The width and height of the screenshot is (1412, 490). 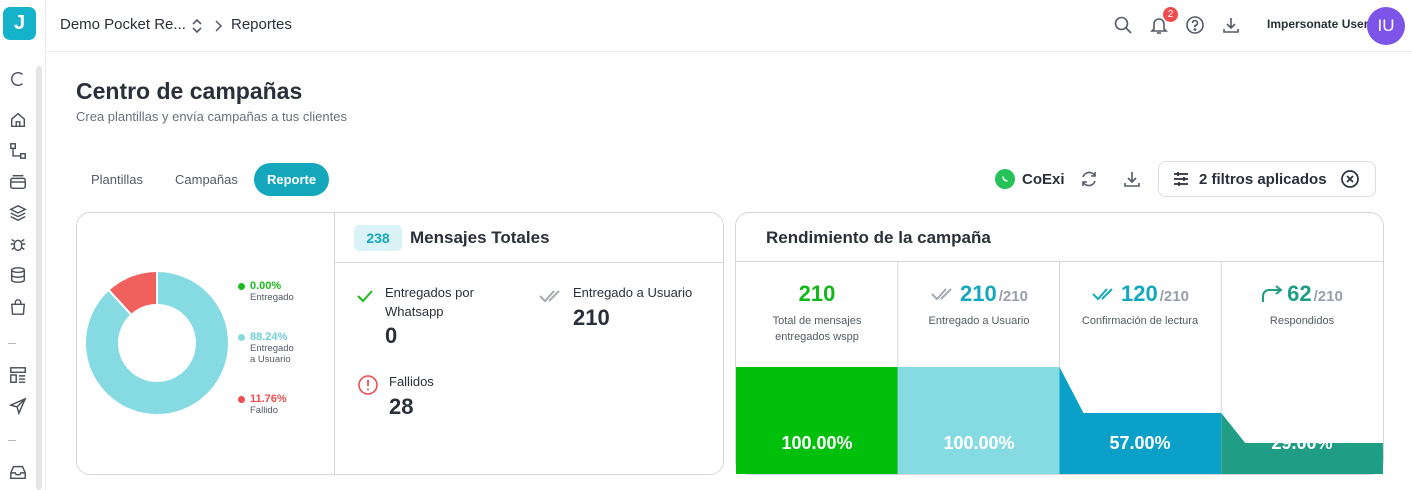 I want to click on sidebar-scrollbar, so click(x=39, y=278).